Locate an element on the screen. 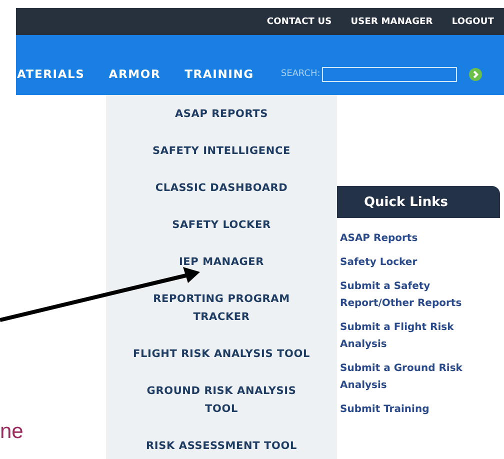 The image size is (504, 459). quick-link: Submit Training is located at coordinates (385, 409).